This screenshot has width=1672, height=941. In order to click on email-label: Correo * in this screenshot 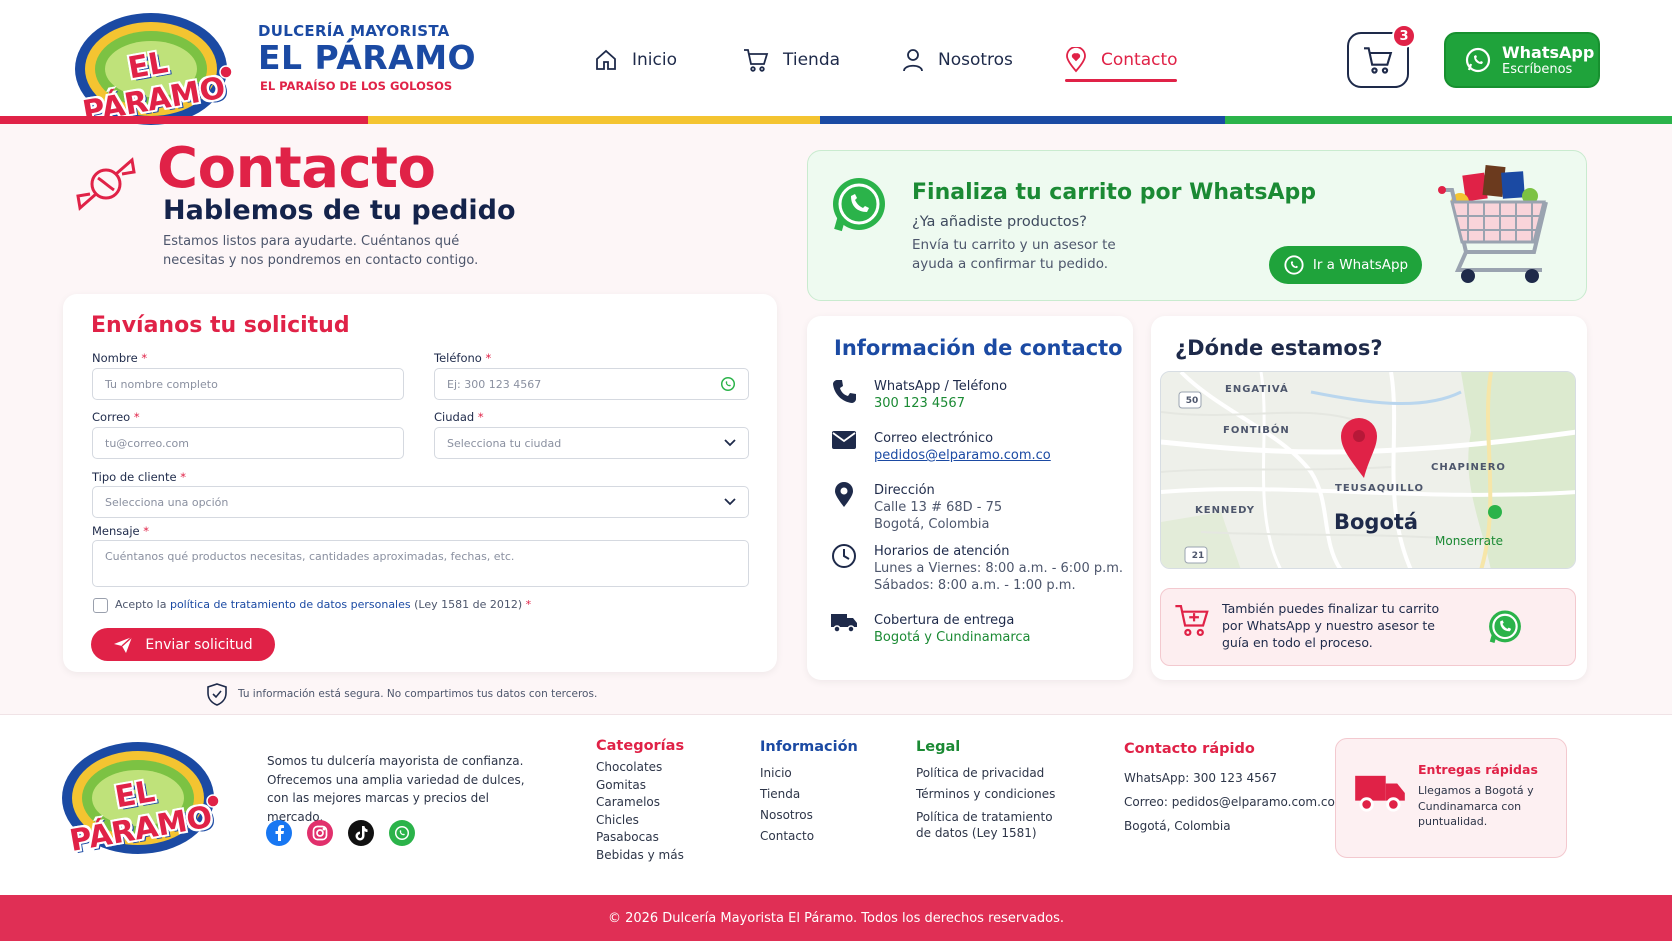, I will do `click(116, 417)`.